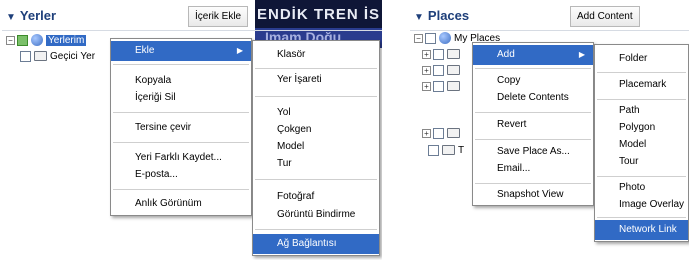 This screenshot has height=260, width=689. I want to click on tree-item-my-places: − Yerlerim, so click(46, 40).